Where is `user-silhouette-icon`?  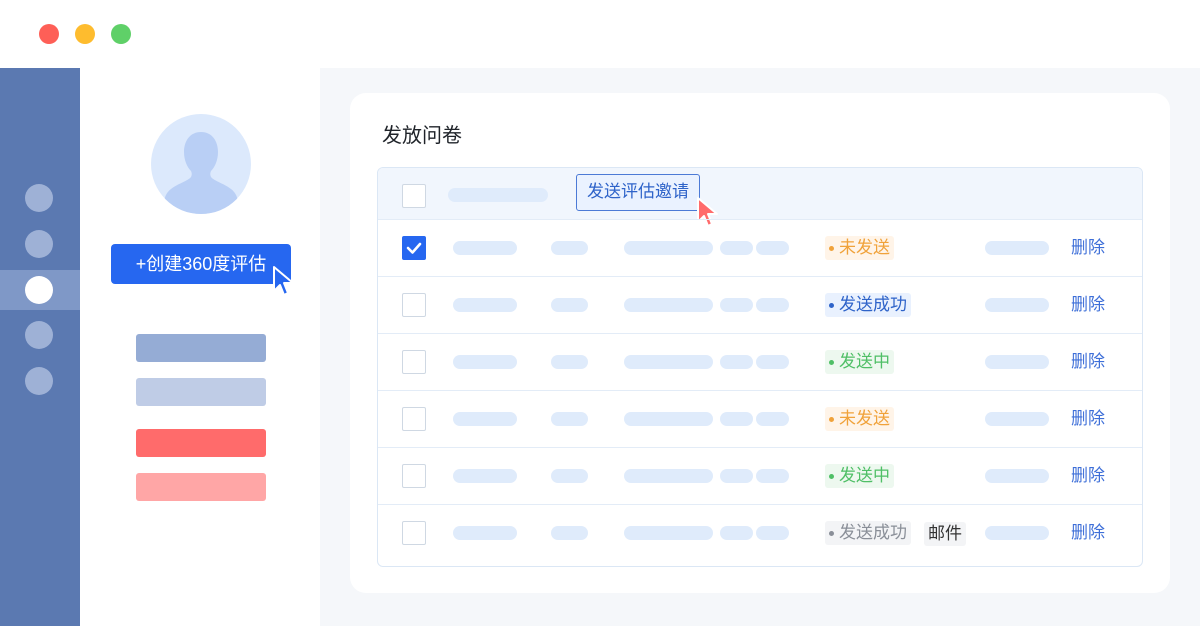 user-silhouette-icon is located at coordinates (201, 173).